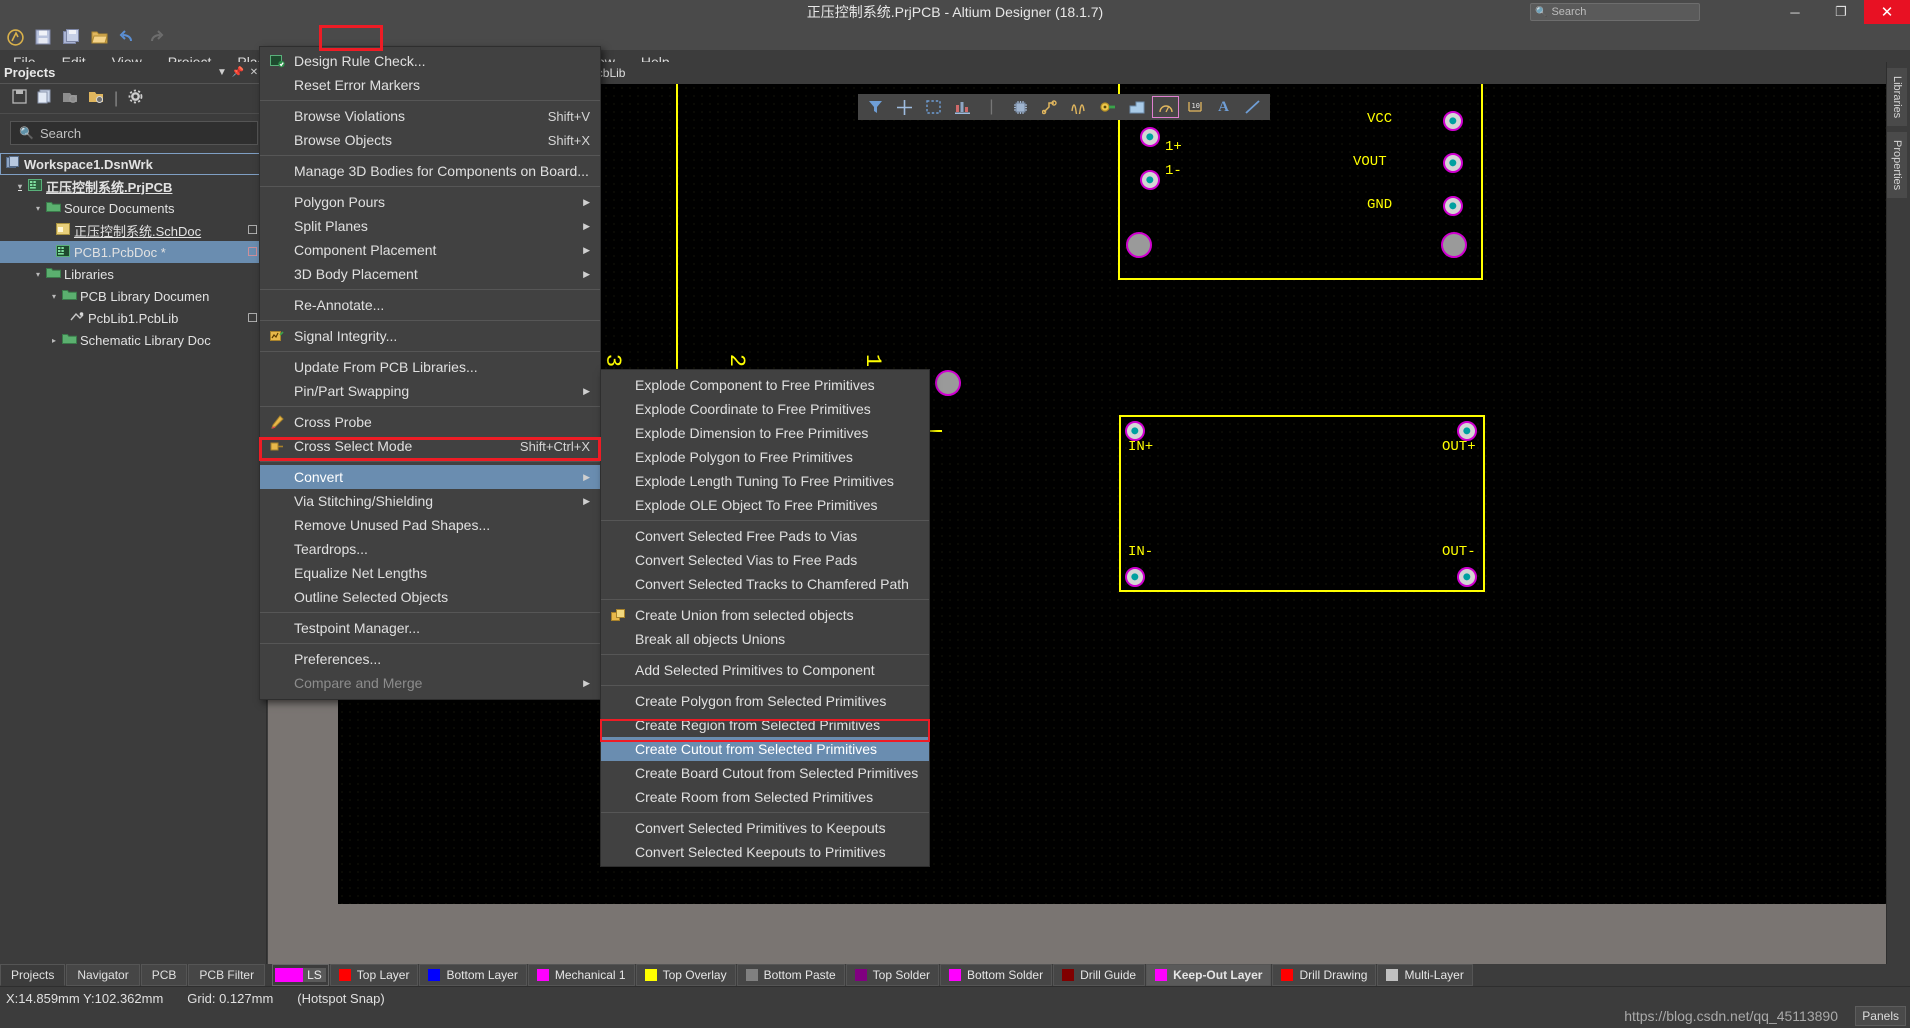  Describe the element at coordinates (227, 975) in the screenshot. I see `panel-tab-pcb-filter: PCB Filter` at that location.